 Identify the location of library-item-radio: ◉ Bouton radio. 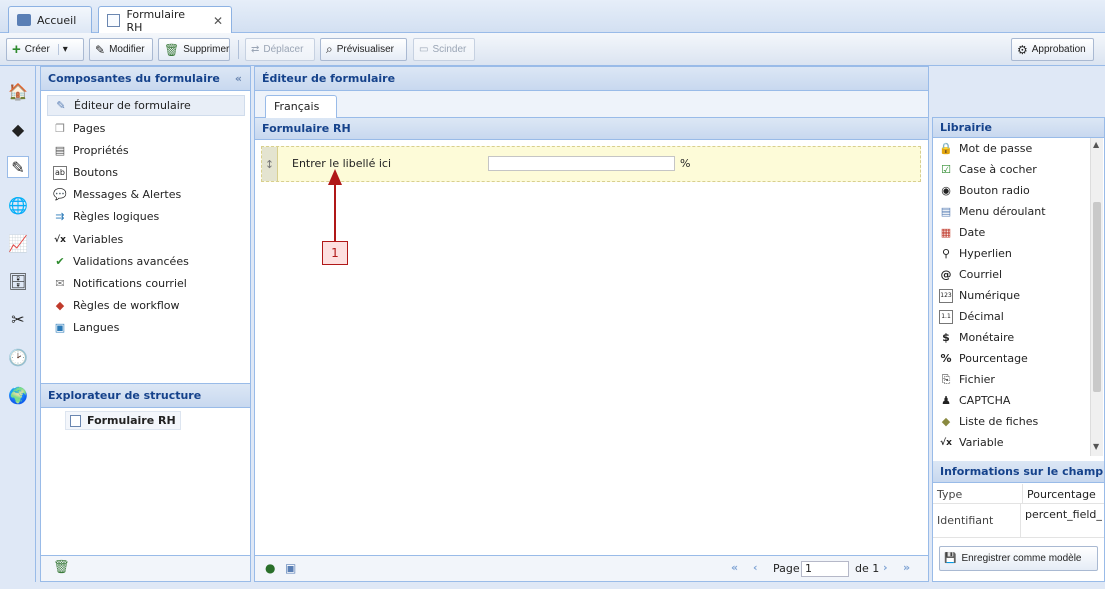
(1014, 190).